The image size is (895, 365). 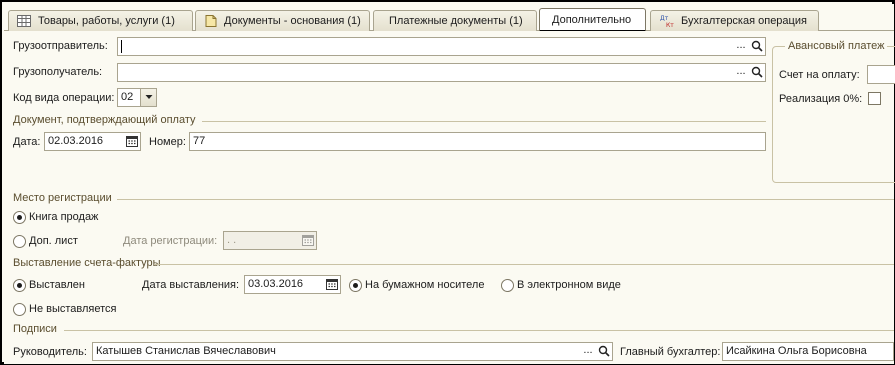 What do you see at coordinates (211, 21) in the screenshot?
I see `document-icon` at bounding box center [211, 21].